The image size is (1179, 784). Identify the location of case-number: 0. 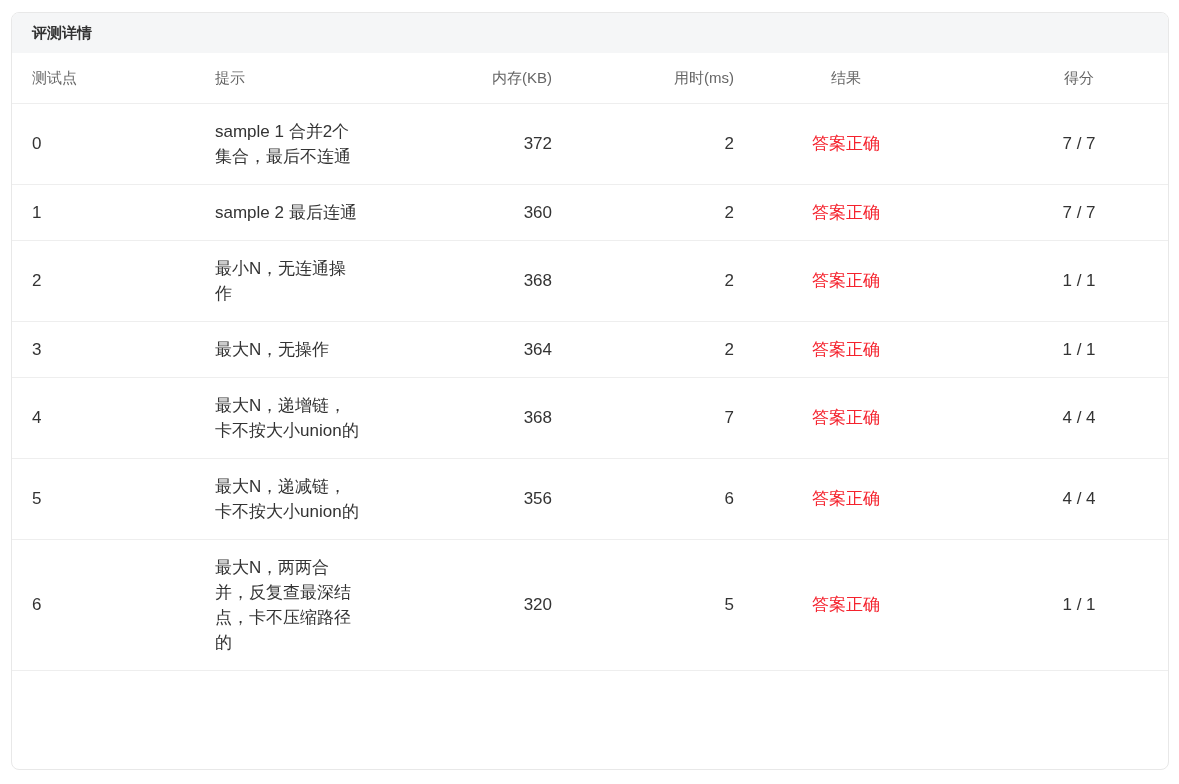
(37, 143).